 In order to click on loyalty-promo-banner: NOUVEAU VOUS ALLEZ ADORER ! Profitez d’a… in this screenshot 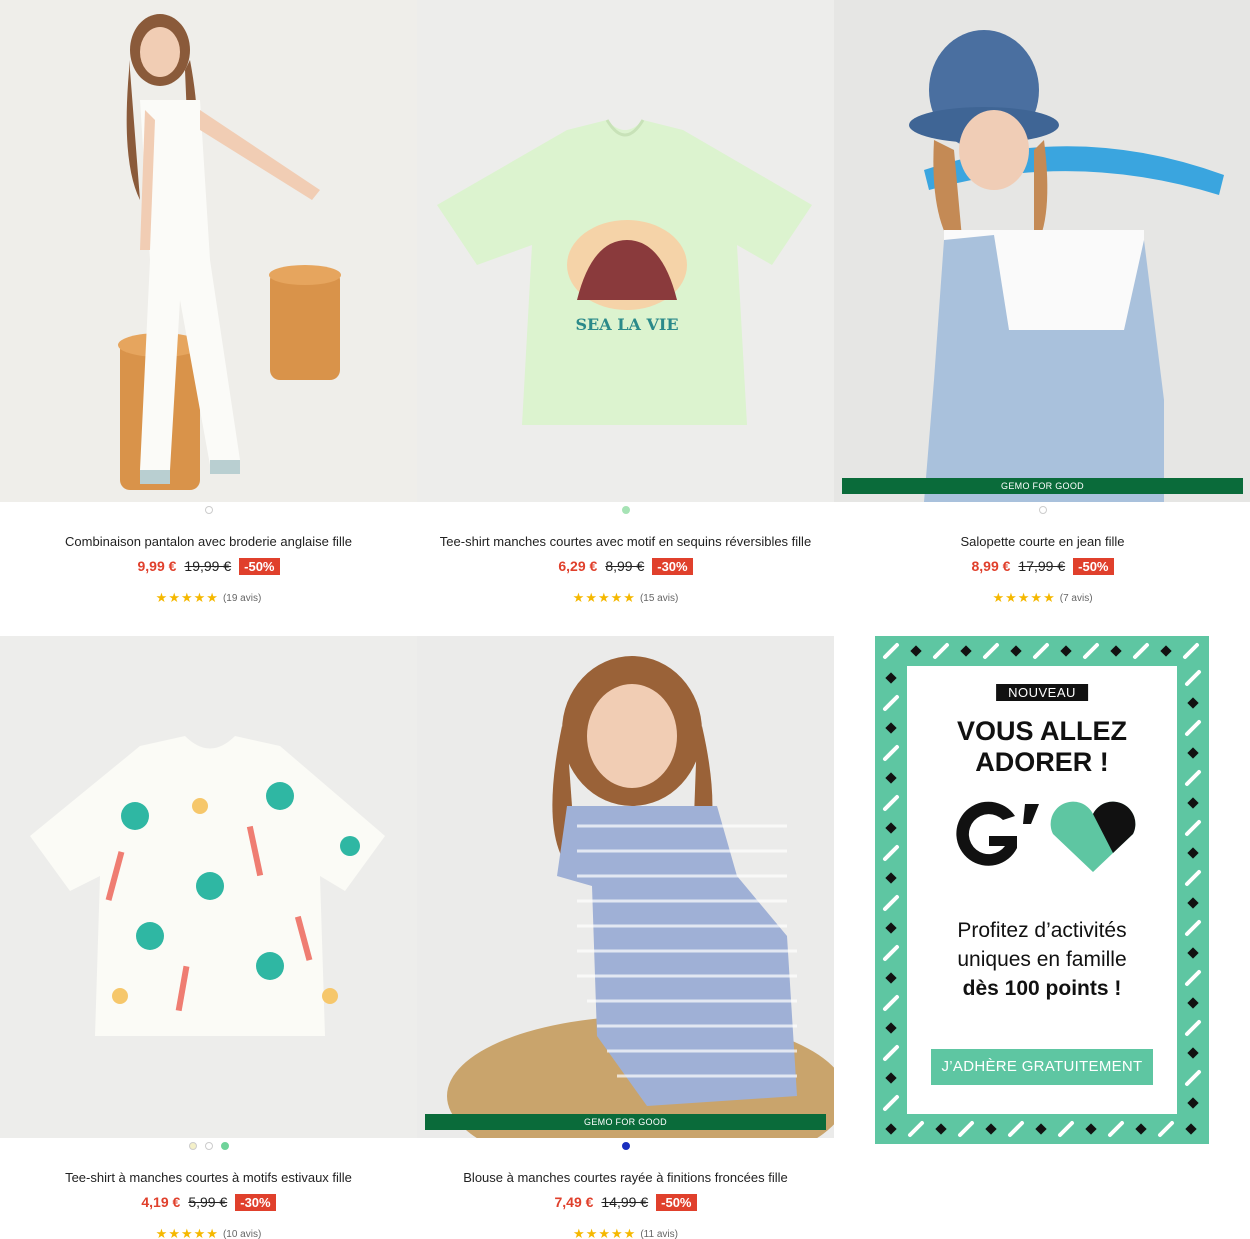, I will do `click(1042, 890)`.